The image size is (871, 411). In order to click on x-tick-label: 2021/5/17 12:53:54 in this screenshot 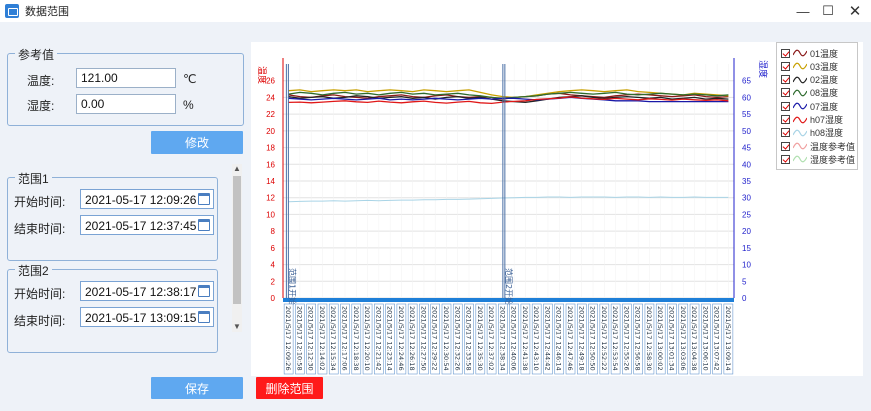, I will do `click(615, 338)`.